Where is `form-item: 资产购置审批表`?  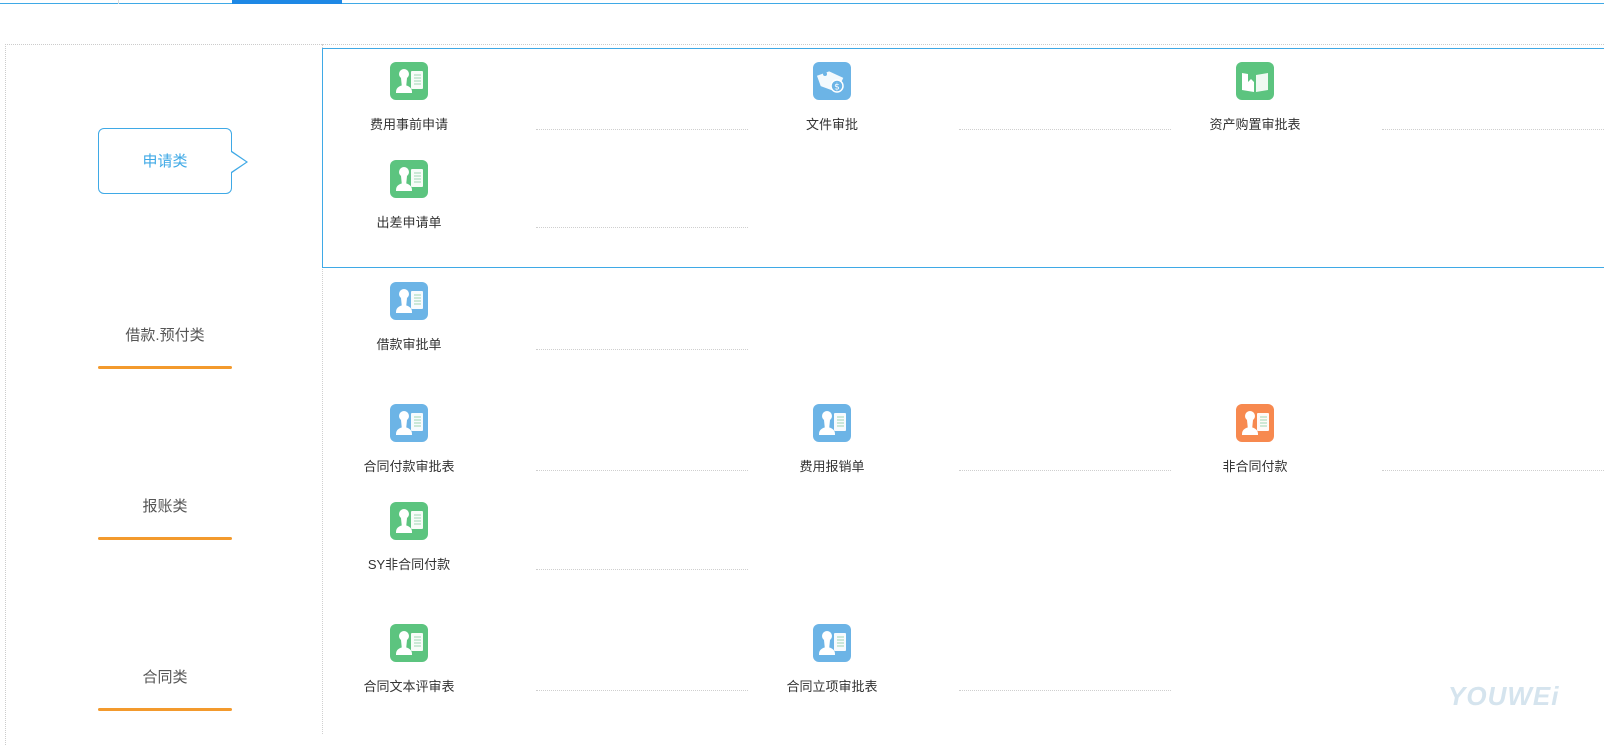
form-item: 资产购置审批表 is located at coordinates (1255, 97).